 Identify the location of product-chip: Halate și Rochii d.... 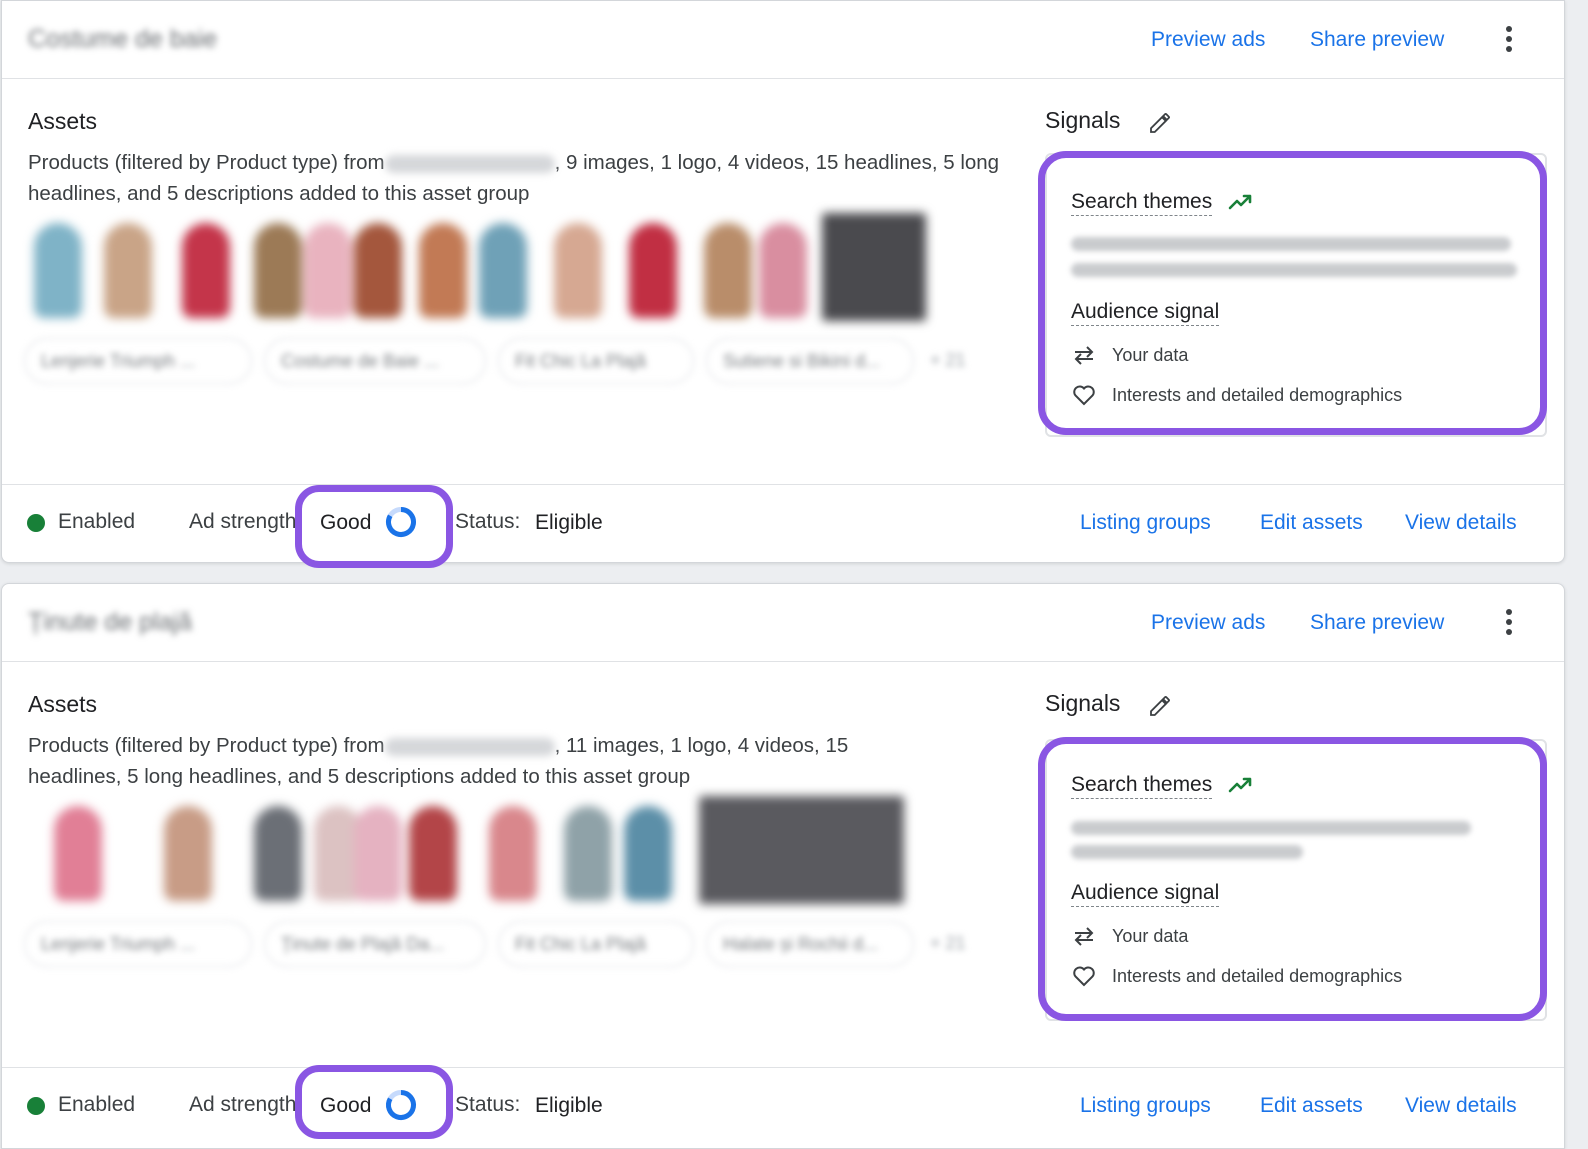
(810, 944).